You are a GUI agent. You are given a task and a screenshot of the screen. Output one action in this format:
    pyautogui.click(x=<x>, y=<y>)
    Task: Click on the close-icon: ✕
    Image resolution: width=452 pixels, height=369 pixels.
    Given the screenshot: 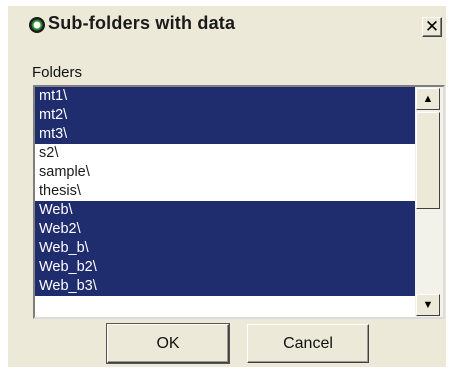 What is the action you would take?
    pyautogui.click(x=432, y=26)
    